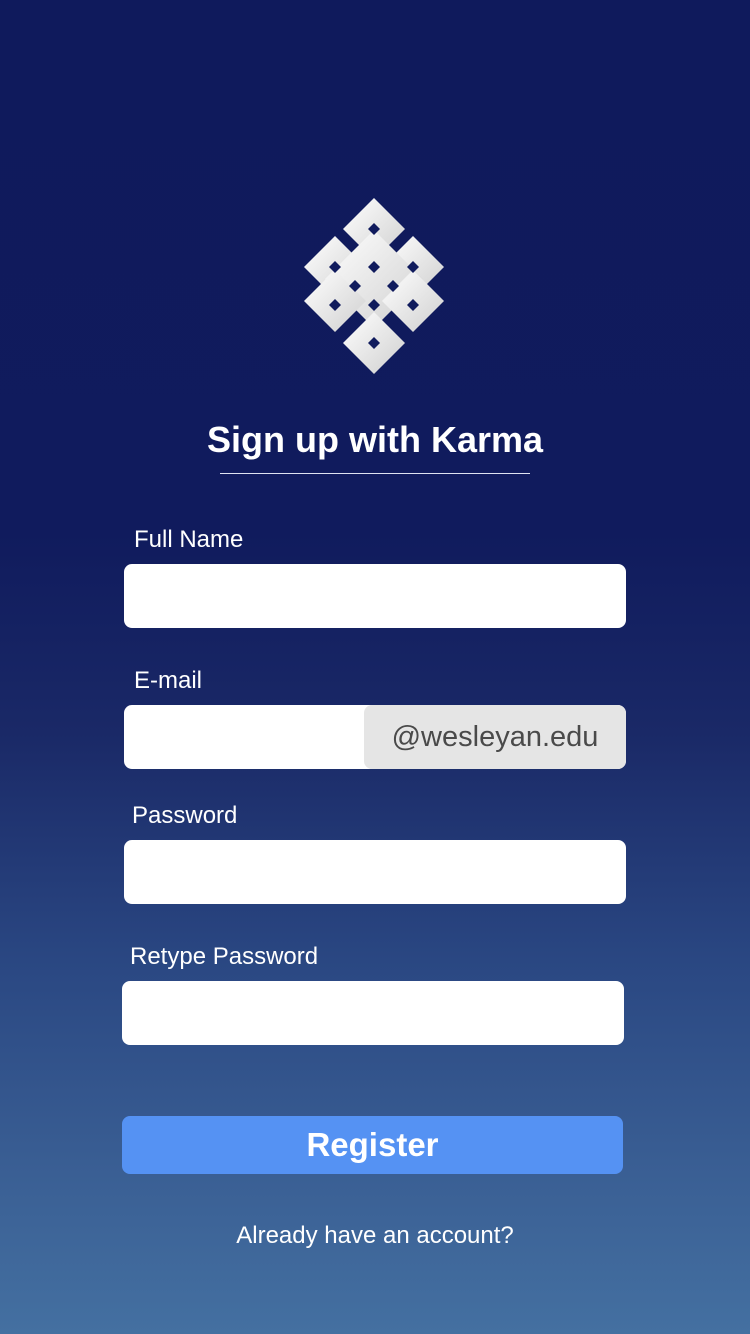 This screenshot has height=1334, width=750. What do you see at coordinates (495, 737) in the screenshot?
I see `email-domain-suffix: @wesleyan.edu` at bounding box center [495, 737].